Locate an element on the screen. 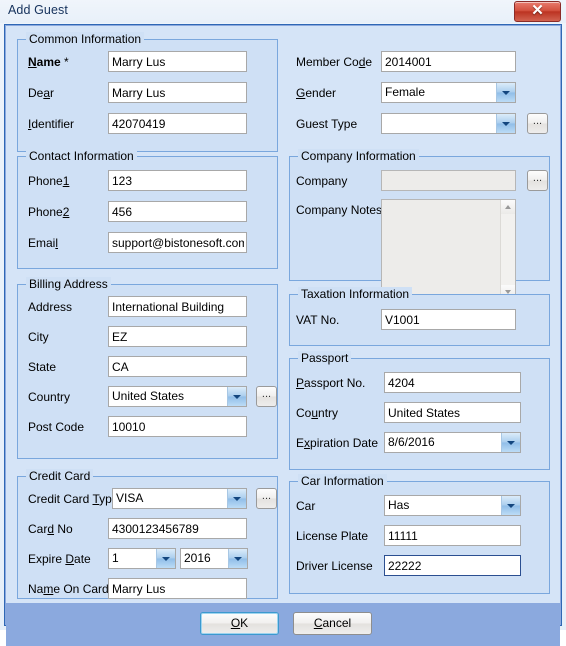 Image resolution: width=566 pixels, height=646 pixels. company-input is located at coordinates (448, 180).